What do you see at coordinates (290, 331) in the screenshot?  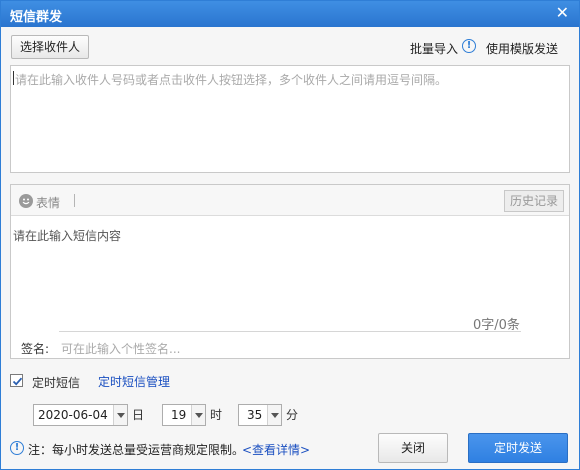 I see `signature-divider` at bounding box center [290, 331].